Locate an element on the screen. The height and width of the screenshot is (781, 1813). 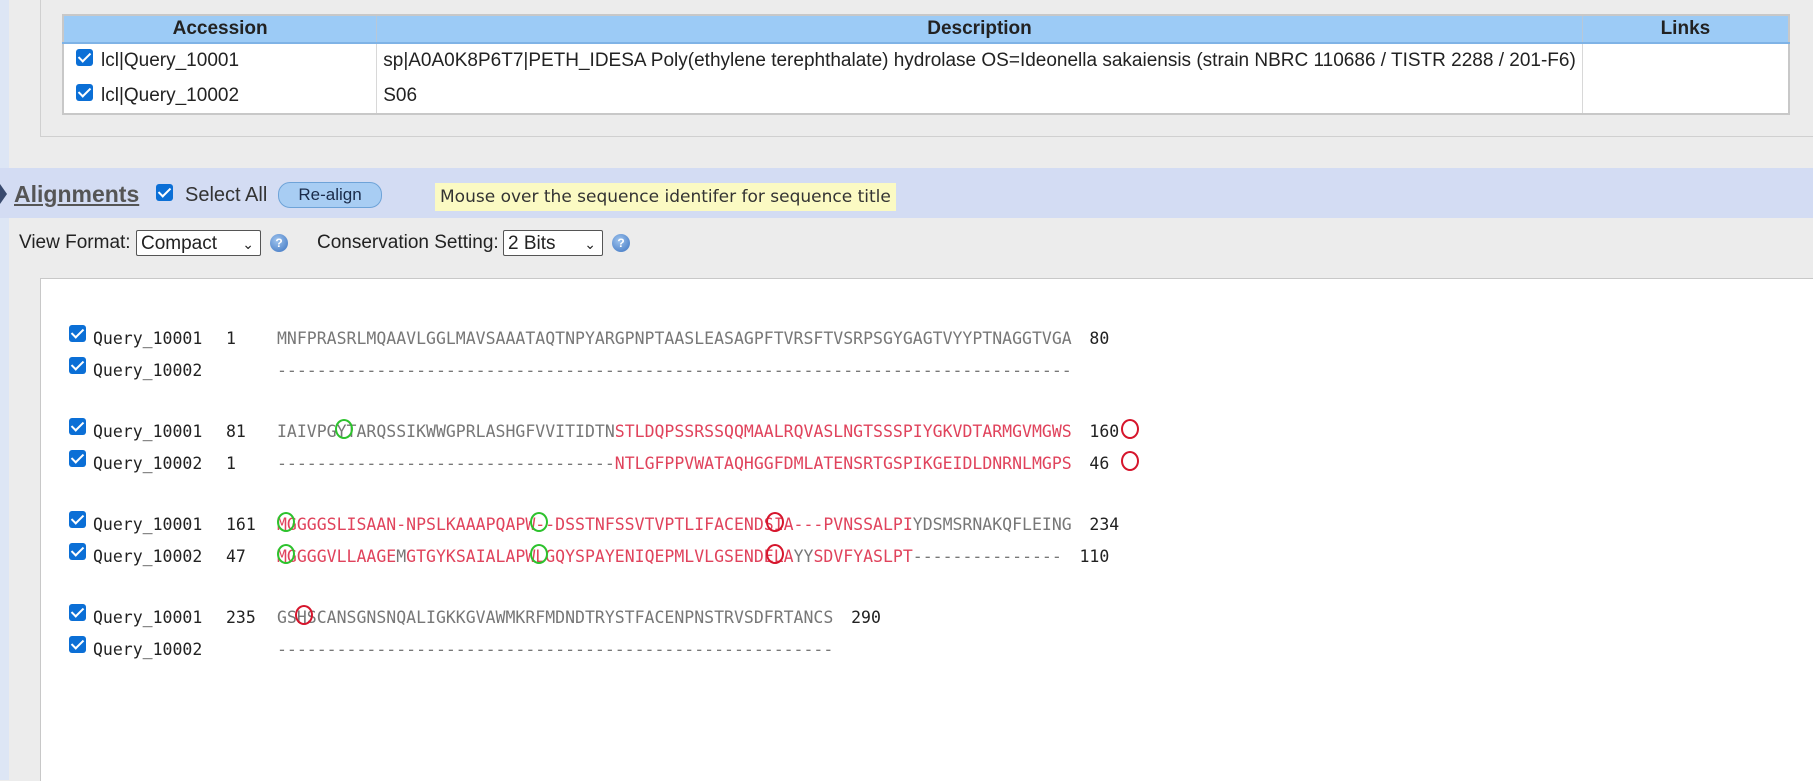
unaligned-segment: --------------- is located at coordinates (987, 556).